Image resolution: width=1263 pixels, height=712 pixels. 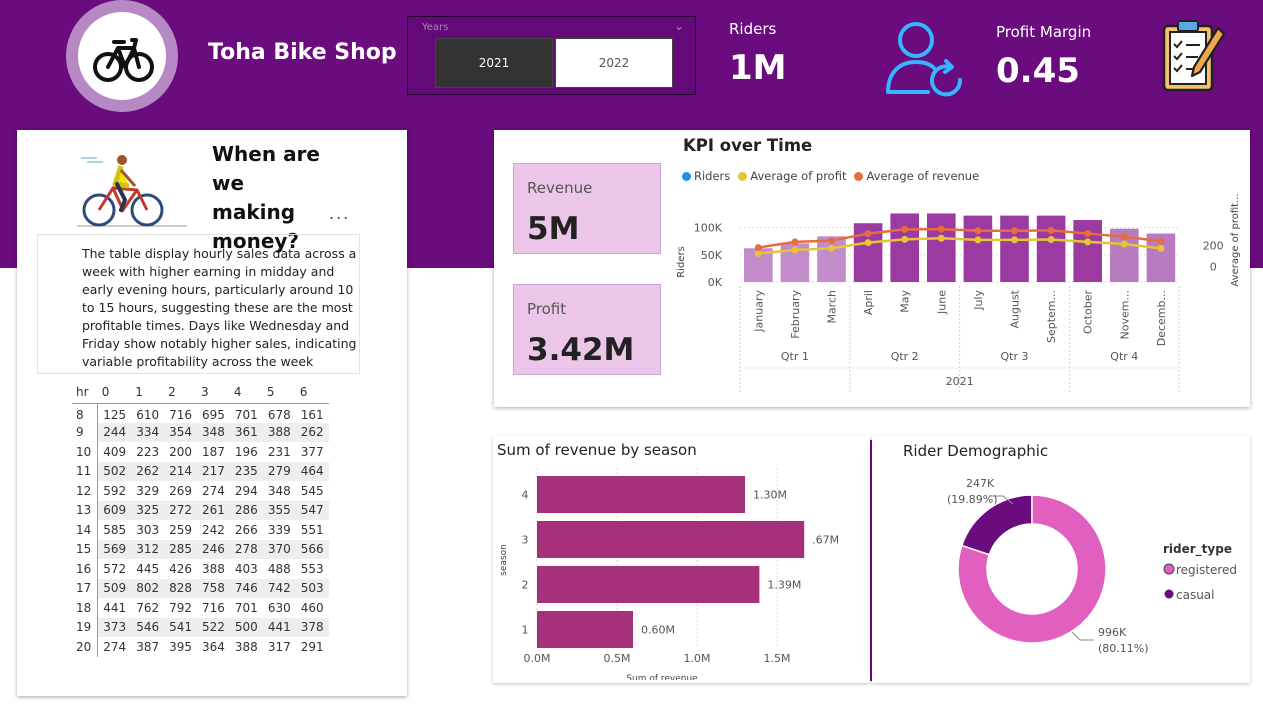 I want to click on legend-registered-dot, so click(x=1169, y=569).